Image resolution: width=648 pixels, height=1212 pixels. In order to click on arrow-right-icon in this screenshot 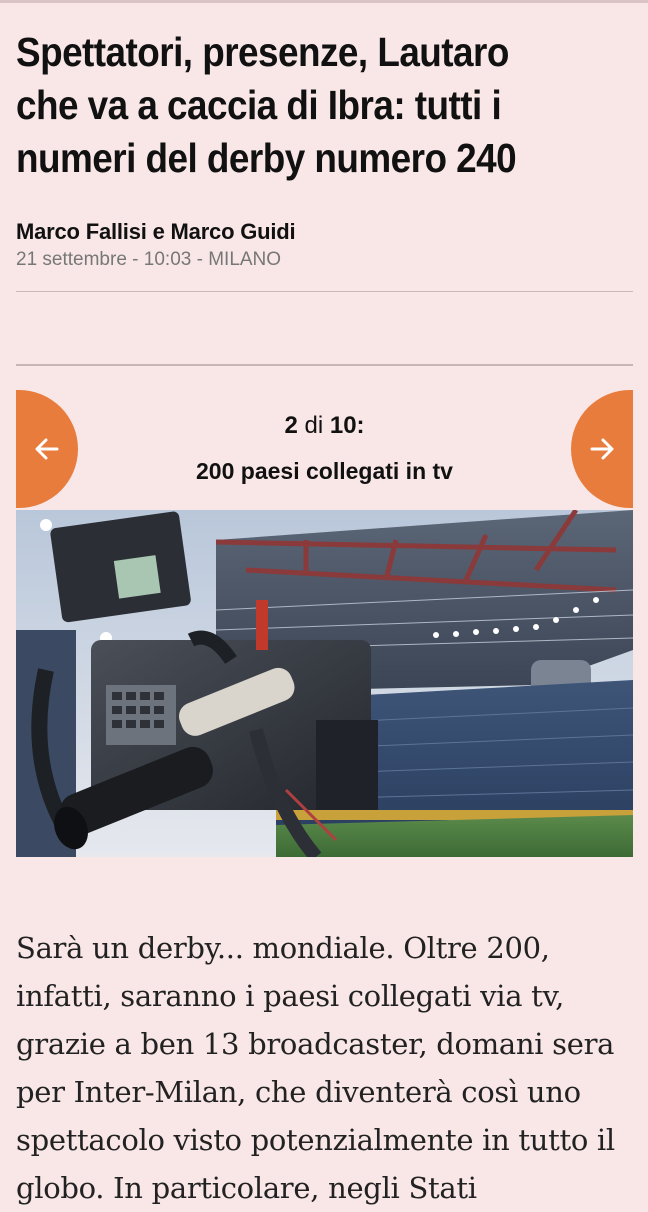, I will do `click(602, 449)`.